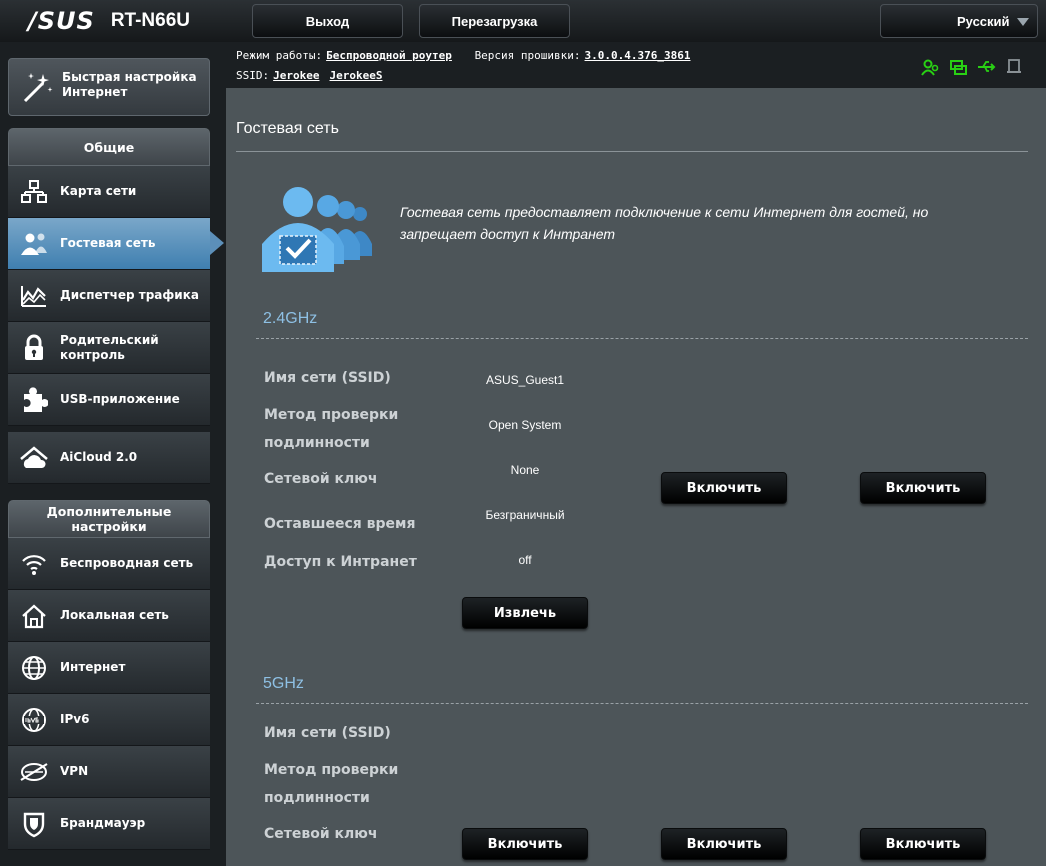 This screenshot has height=866, width=1046. What do you see at coordinates (923, 488) in the screenshot?
I see `enable-guest-24-slot3-button: Включить` at bounding box center [923, 488].